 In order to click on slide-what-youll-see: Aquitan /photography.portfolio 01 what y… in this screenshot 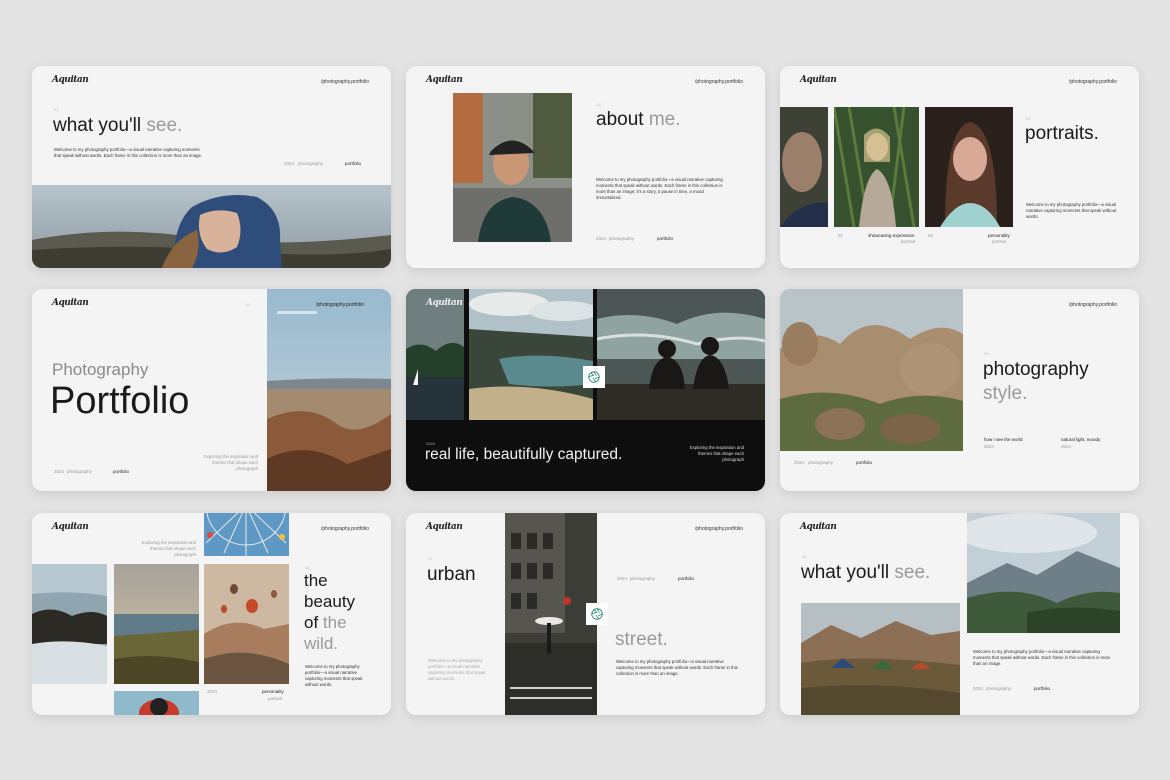, I will do `click(211, 167)`.